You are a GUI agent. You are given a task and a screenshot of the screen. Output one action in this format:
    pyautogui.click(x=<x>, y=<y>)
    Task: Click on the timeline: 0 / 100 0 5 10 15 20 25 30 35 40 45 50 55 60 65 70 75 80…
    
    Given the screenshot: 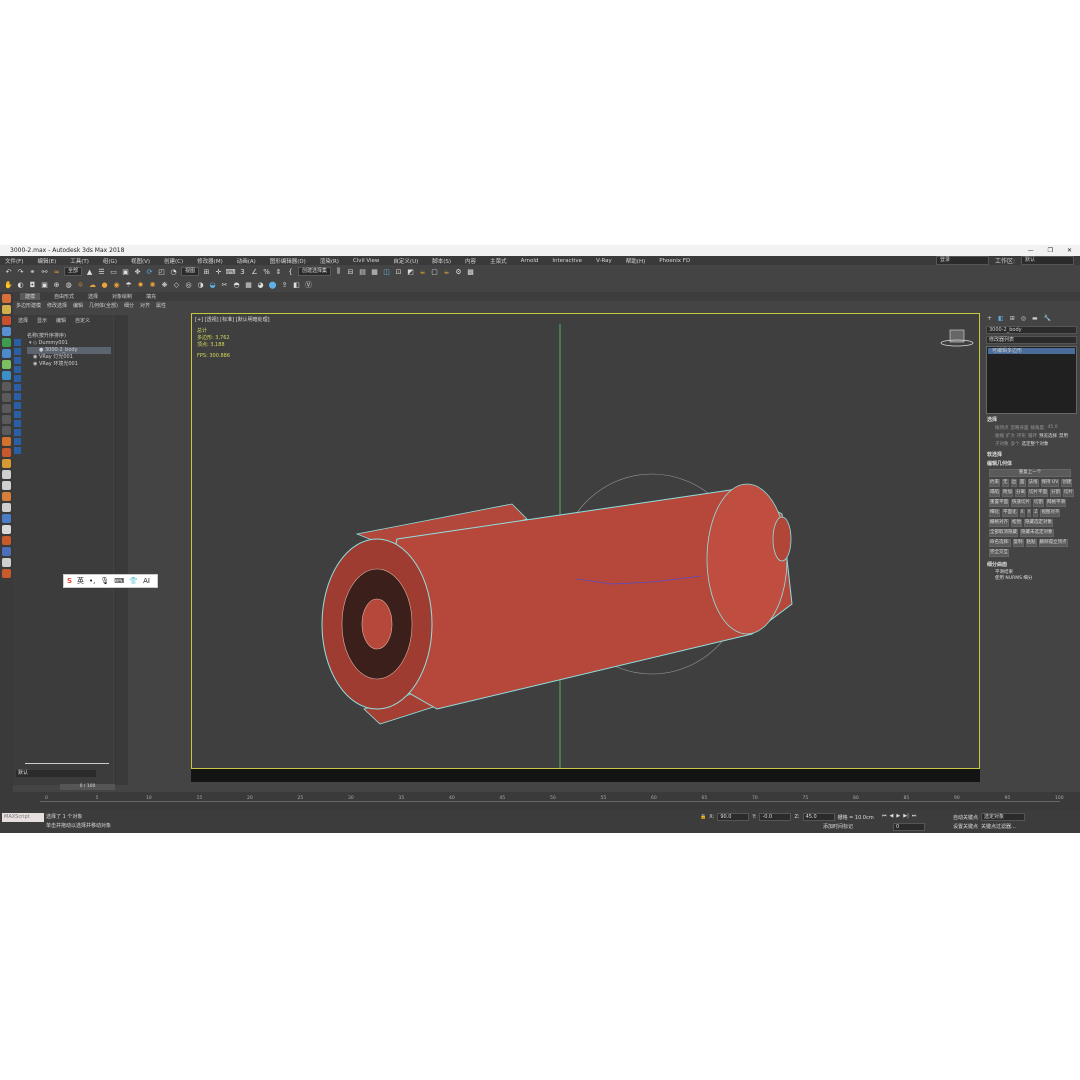 What is the action you would take?
    pyautogui.click(x=540, y=797)
    